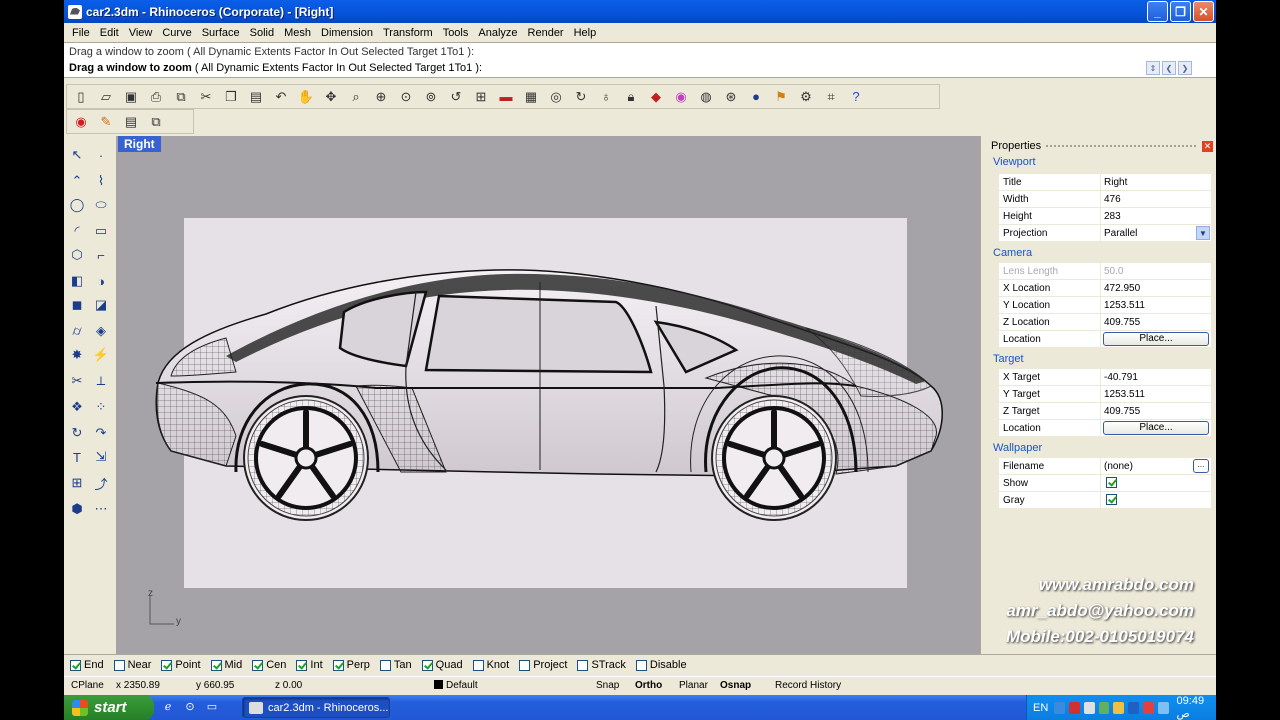 The width and height of the screenshot is (1280, 720). Describe the element at coordinates (109, 33) in the screenshot. I see `menu-edit: Edit` at that location.